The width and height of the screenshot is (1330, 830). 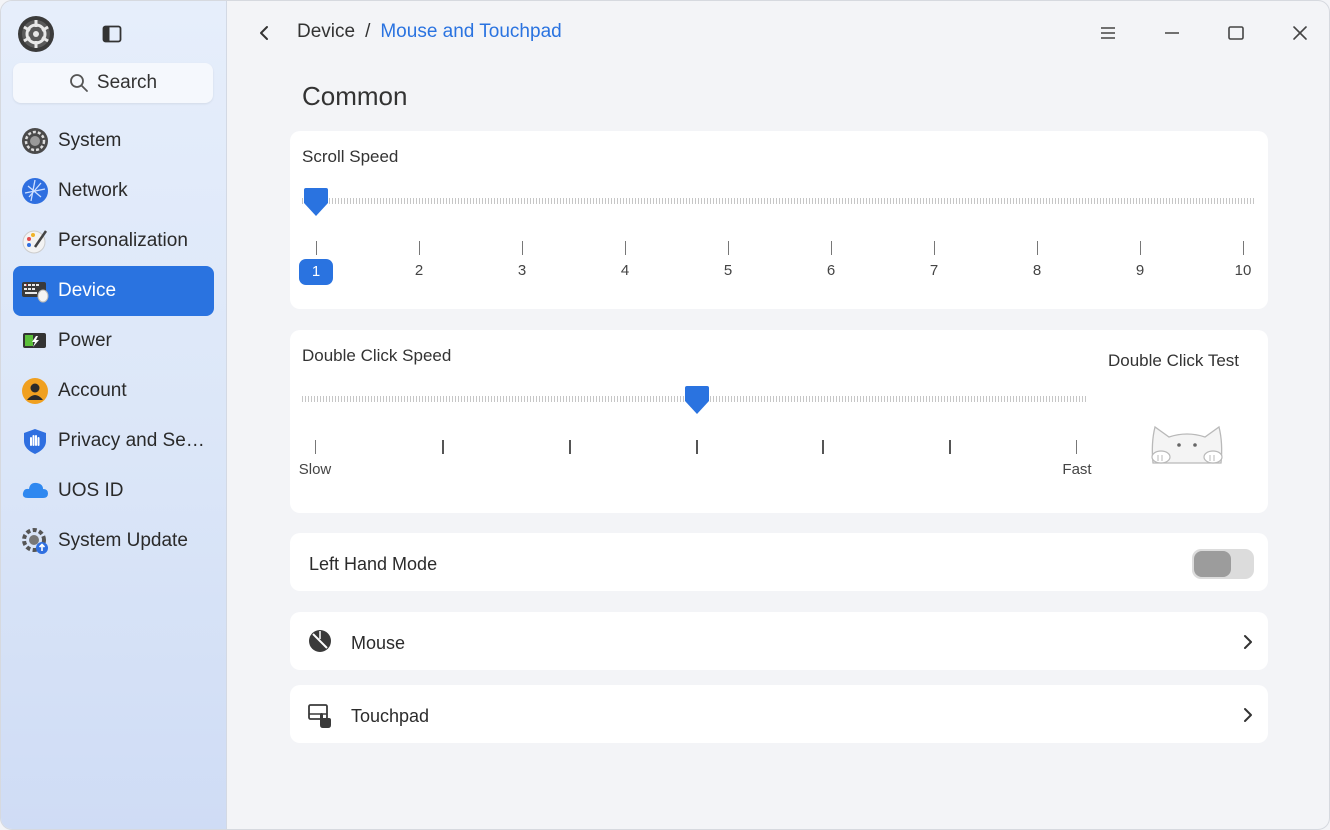 I want to click on toggle-knob, so click(x=1212, y=564).